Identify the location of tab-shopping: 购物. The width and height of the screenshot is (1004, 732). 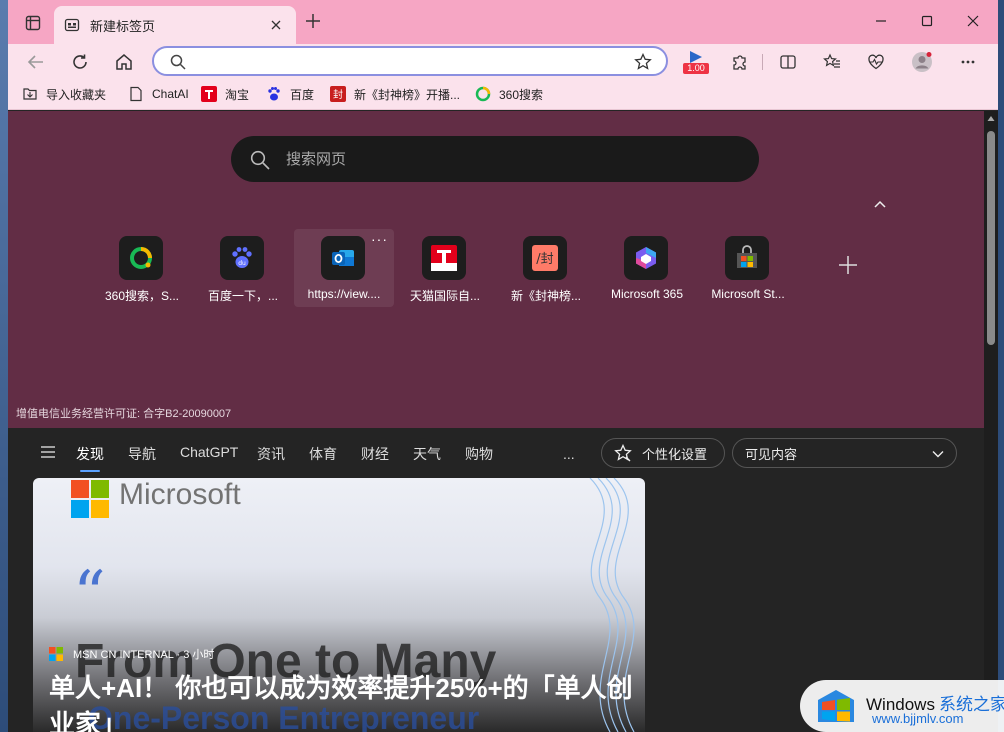
(479, 454).